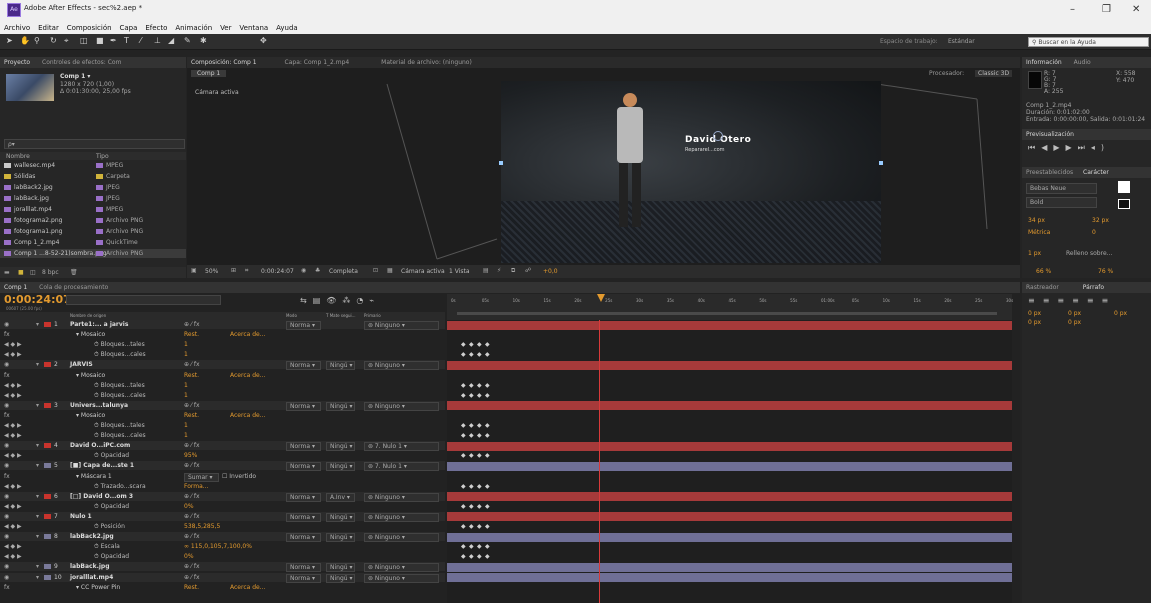 The height and width of the screenshot is (603, 1151). Describe the element at coordinates (143, 300) in the screenshot. I see `timeline-search` at that location.